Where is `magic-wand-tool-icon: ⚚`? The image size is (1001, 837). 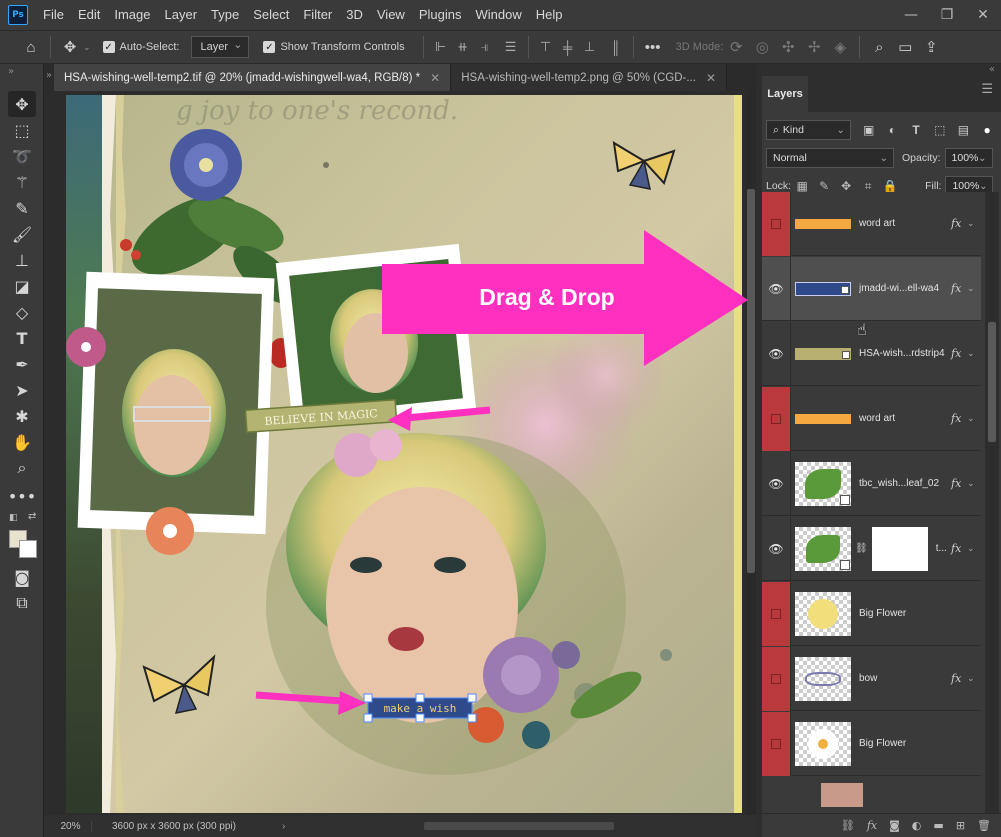
magic-wand-tool-icon: ⚚ is located at coordinates (22, 182).